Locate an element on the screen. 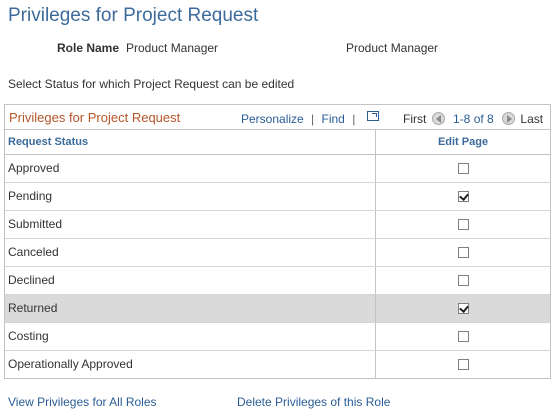  request-status-cell: Canceled is located at coordinates (190, 252).